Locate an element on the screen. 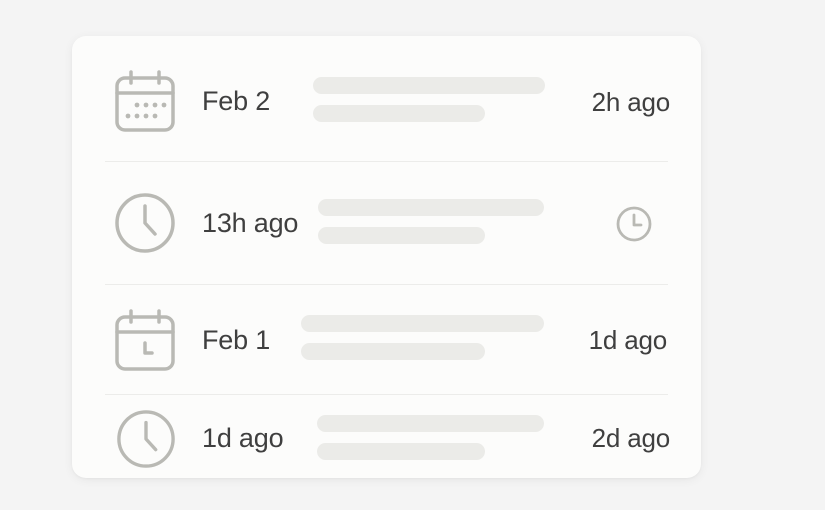 The width and height of the screenshot is (825, 510). item-date-label: Feb 2 is located at coordinates (236, 101).